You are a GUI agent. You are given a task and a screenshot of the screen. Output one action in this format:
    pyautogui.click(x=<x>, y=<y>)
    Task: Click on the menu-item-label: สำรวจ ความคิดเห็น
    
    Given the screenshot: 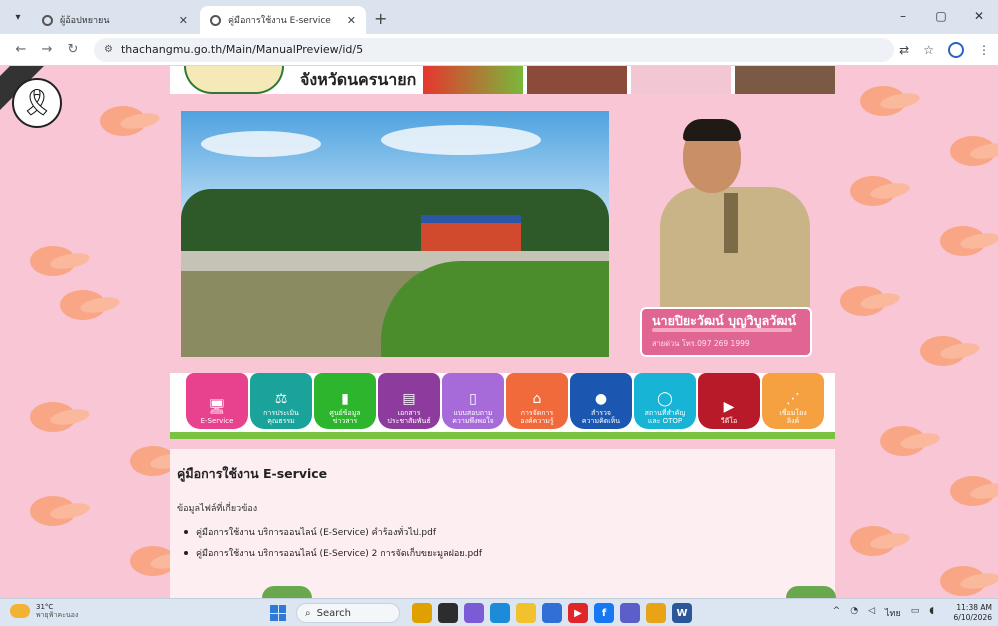 What is the action you would take?
    pyautogui.click(x=601, y=416)
    